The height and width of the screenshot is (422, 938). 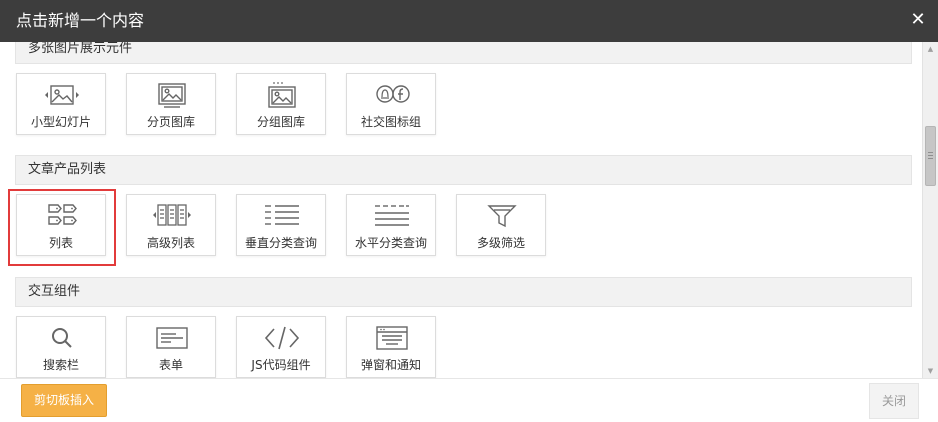 What do you see at coordinates (80, 20) in the screenshot?
I see `dialog-title: 点击新增一个内容` at bounding box center [80, 20].